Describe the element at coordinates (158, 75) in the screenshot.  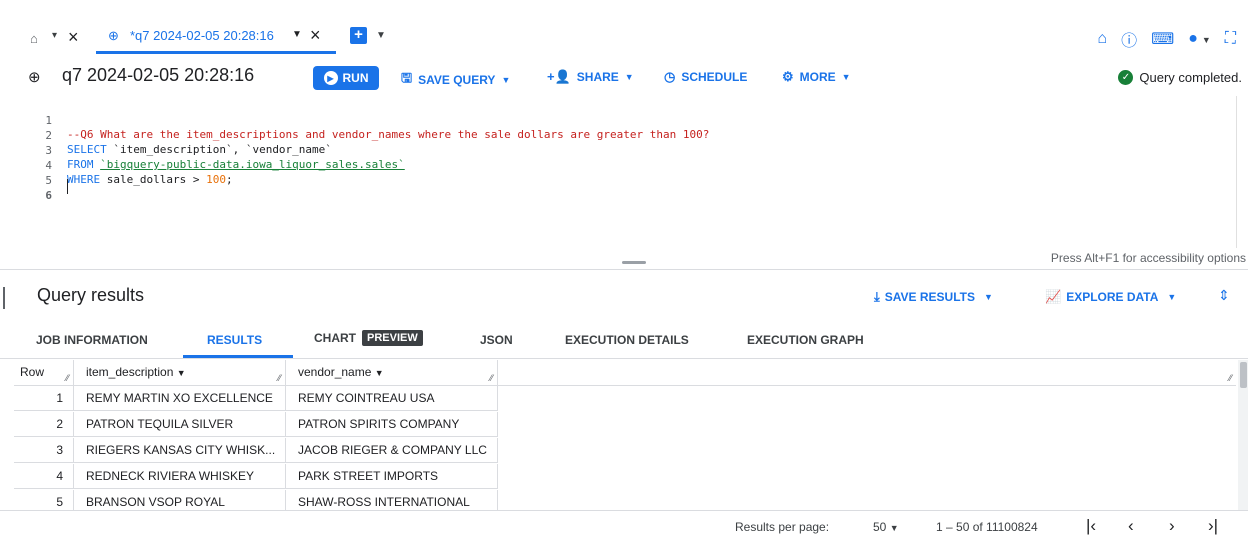
I see `query-title: q7 2024-02-05 20:28:16` at that location.